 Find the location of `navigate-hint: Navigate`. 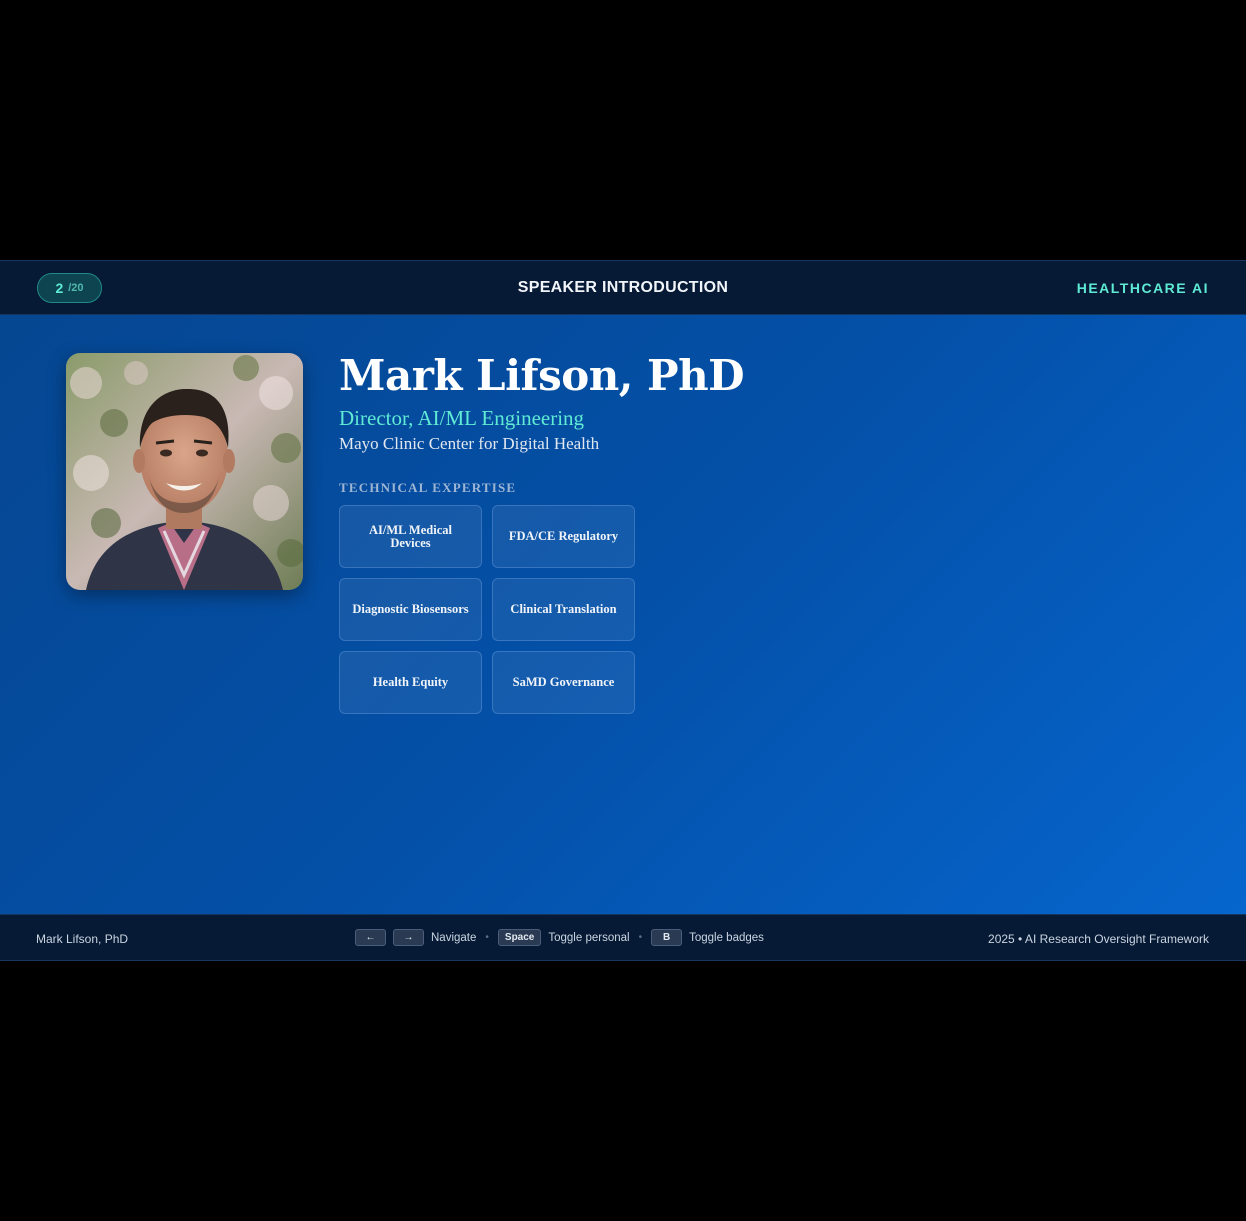

navigate-hint: Navigate is located at coordinates (454, 937).